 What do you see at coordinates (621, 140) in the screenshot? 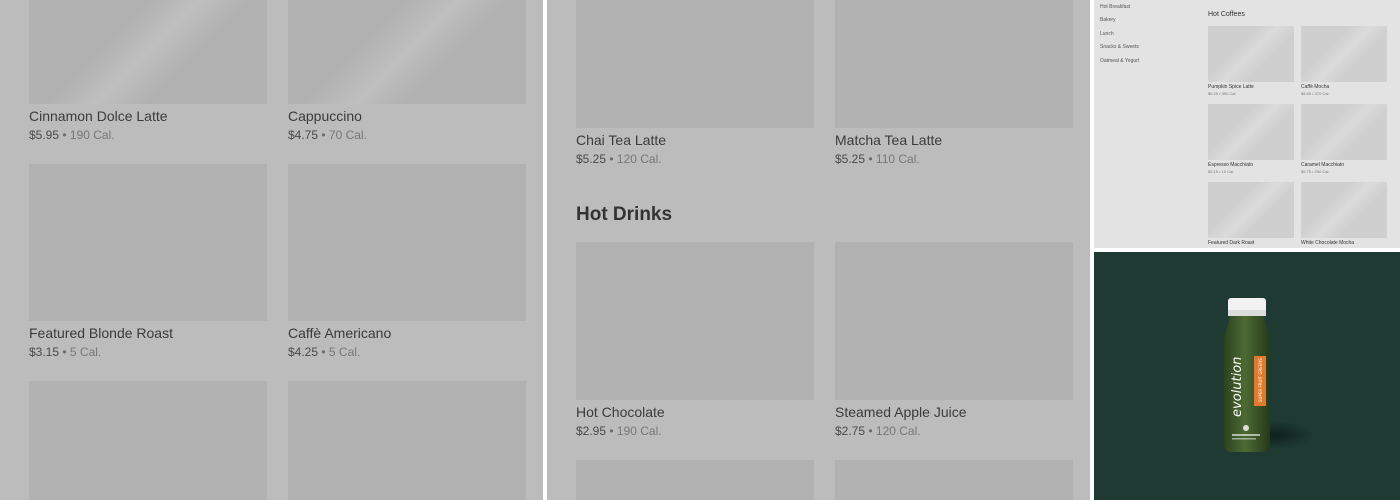
I see `item-name: Chai Tea Latte` at bounding box center [621, 140].